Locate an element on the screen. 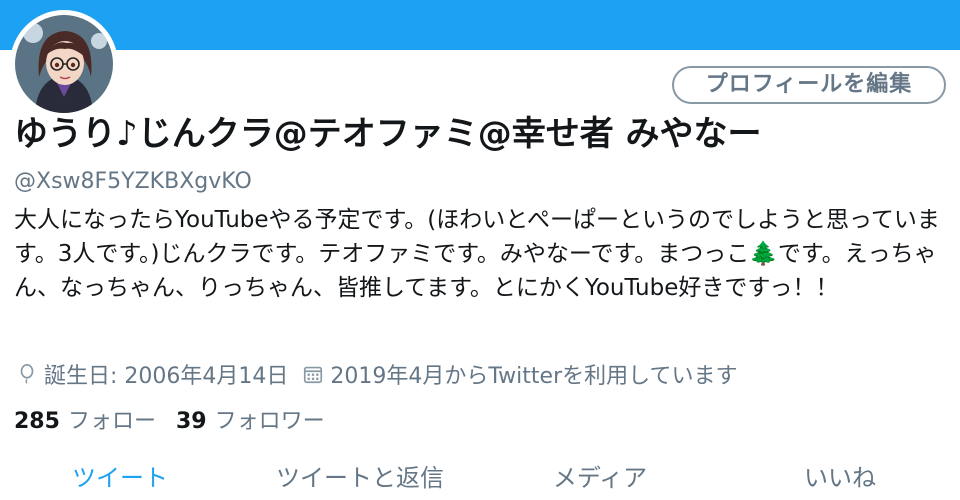 The image size is (960, 500). tab-media: メディア is located at coordinates (600, 478).